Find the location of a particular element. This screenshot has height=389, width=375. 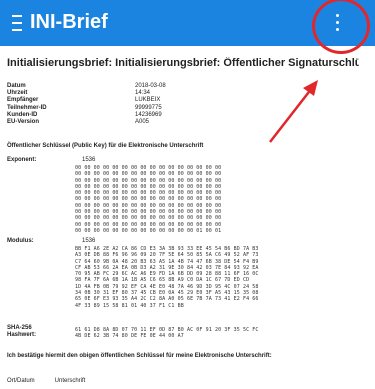

annotation-arrow is located at coordinates (293, 111).